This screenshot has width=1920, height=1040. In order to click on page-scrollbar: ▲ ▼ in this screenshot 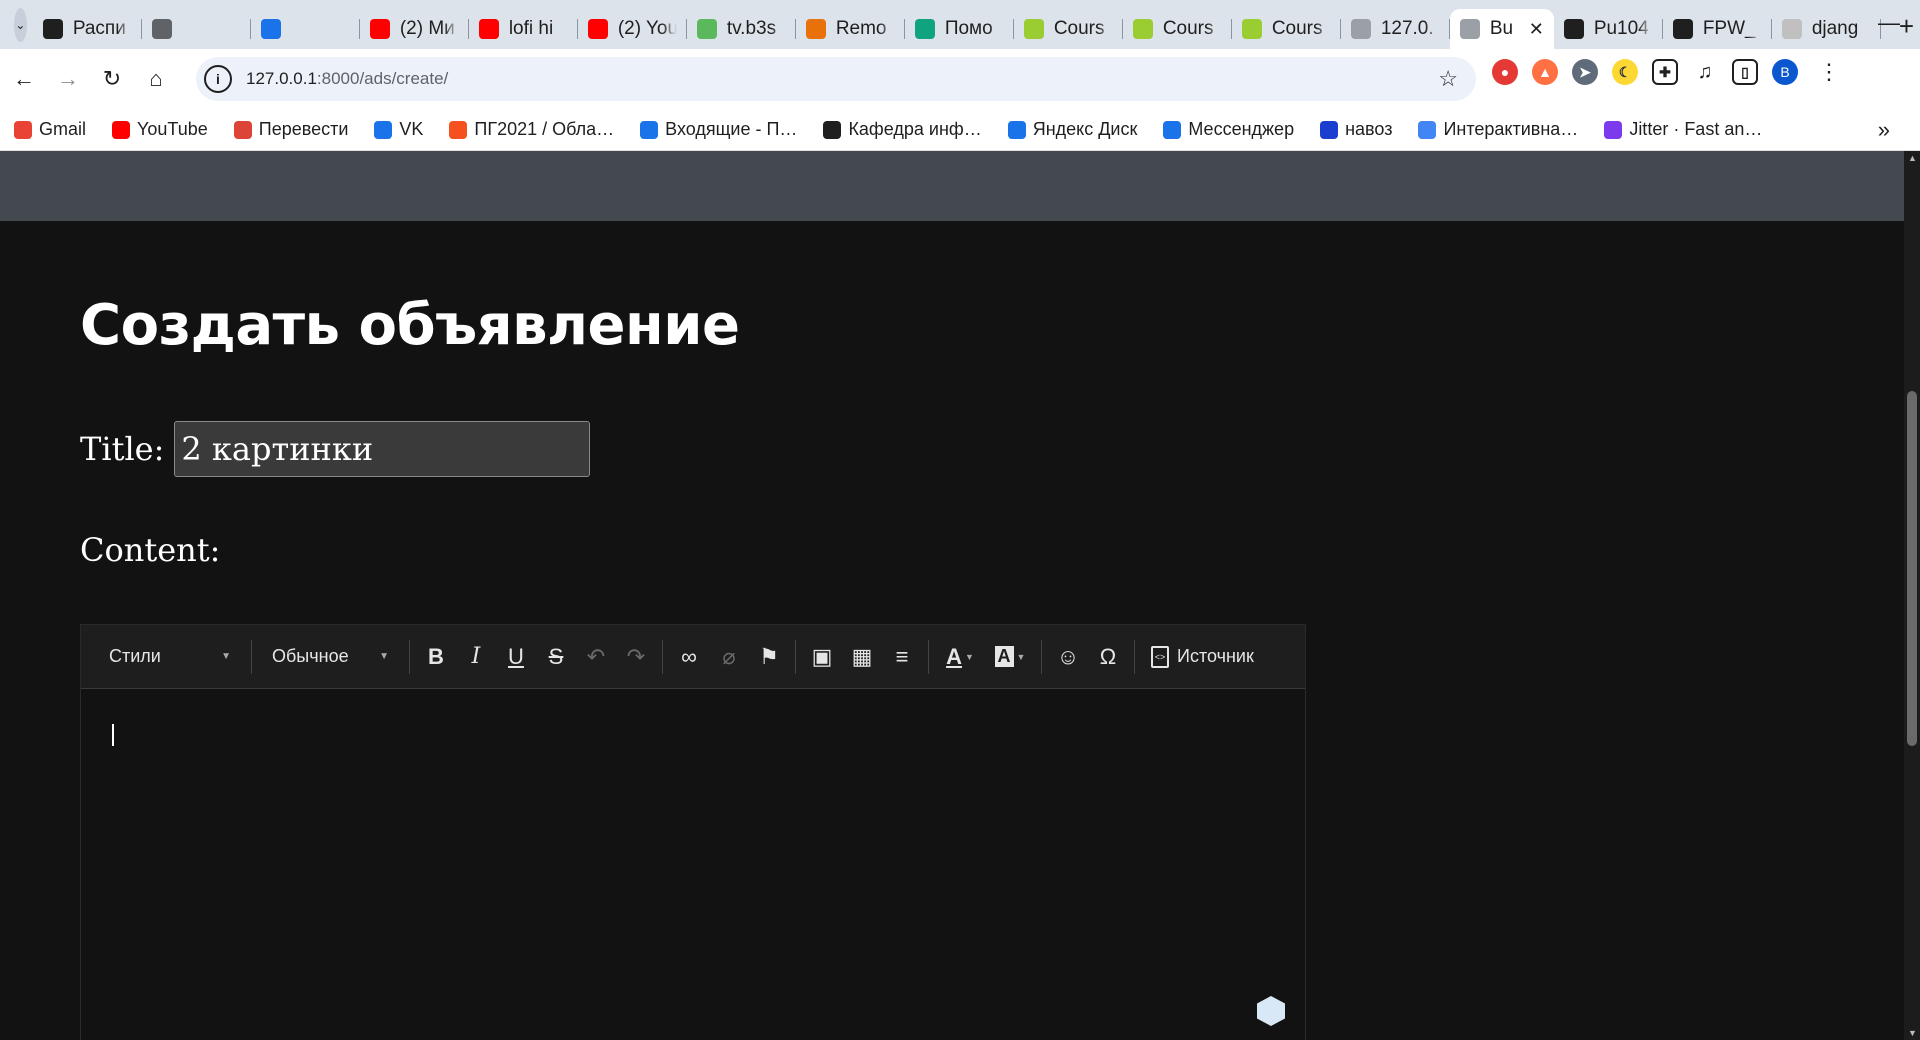, I will do `click(1912, 595)`.